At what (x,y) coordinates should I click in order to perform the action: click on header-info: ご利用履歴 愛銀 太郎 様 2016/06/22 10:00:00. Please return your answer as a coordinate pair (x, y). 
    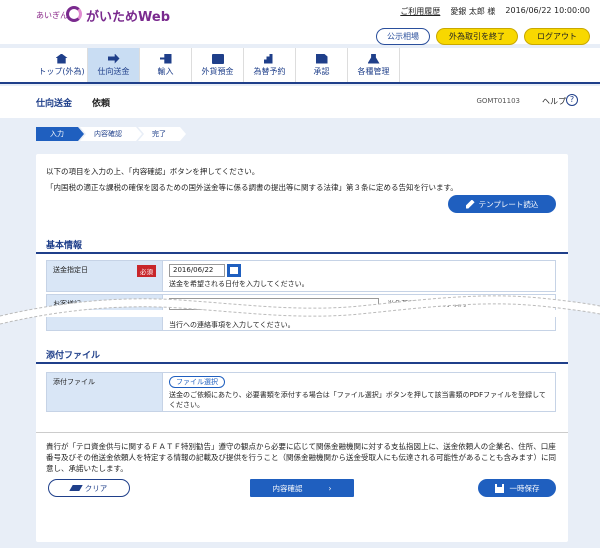
    Looking at the image, I should click on (495, 11).